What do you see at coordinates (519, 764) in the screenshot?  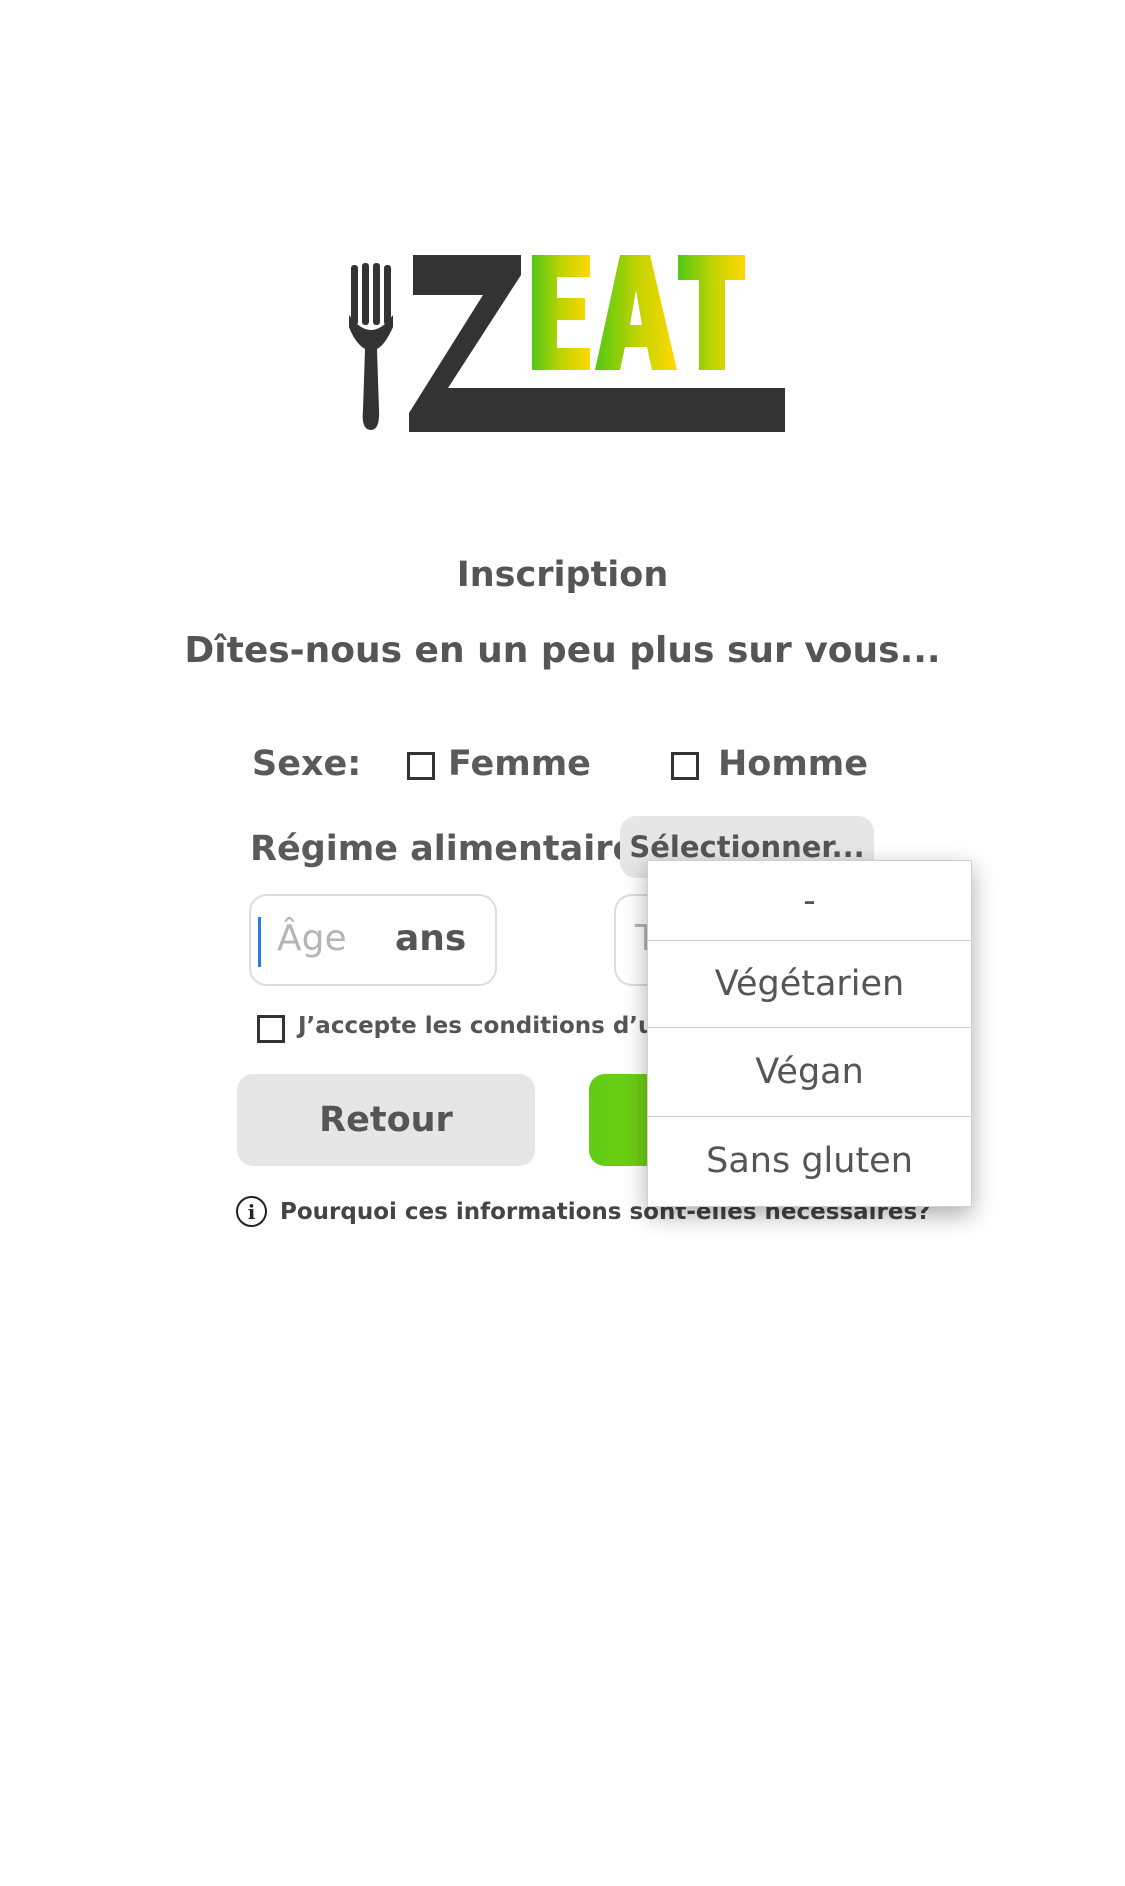 I see `femme-label: Femme` at bounding box center [519, 764].